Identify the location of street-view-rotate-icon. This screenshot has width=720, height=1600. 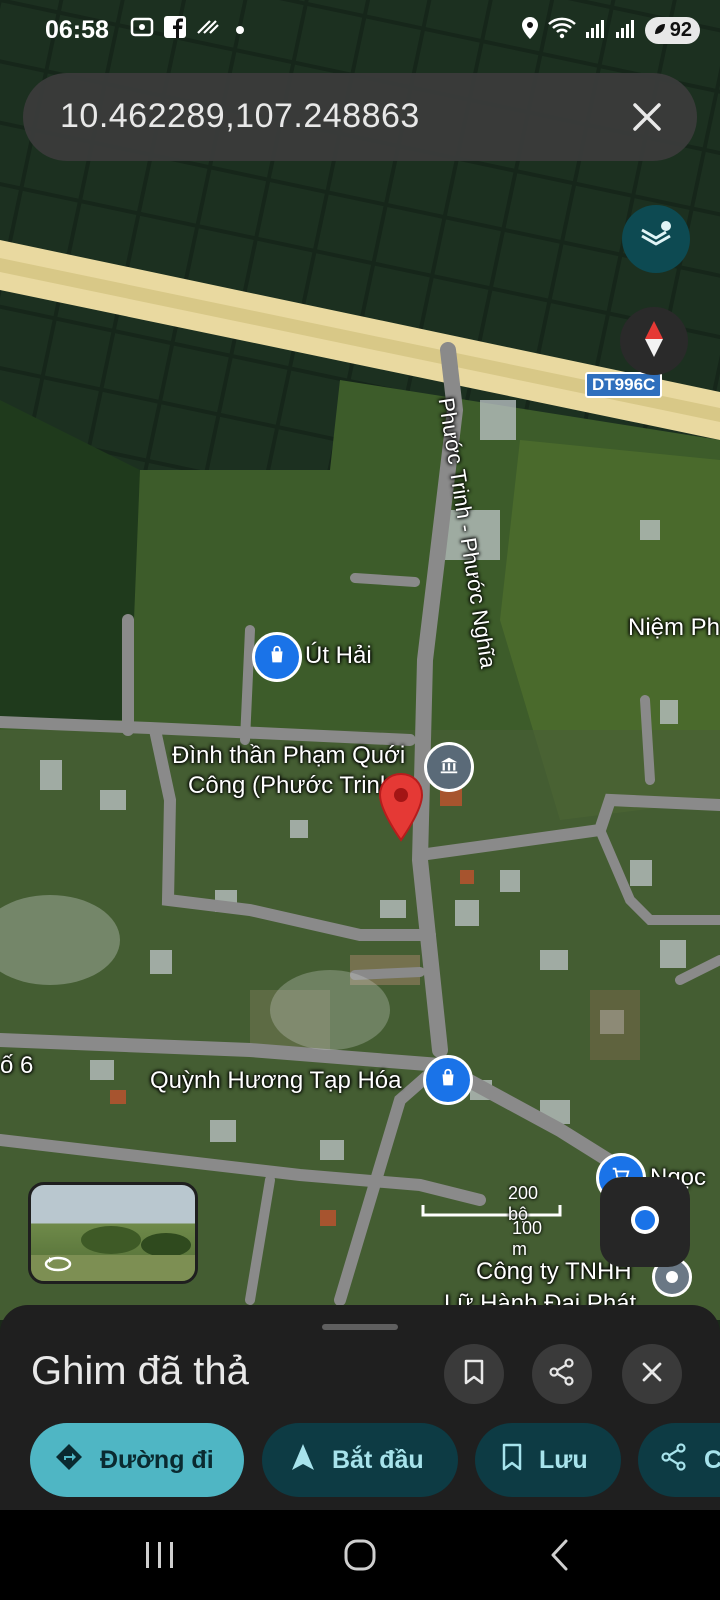
(58, 1264).